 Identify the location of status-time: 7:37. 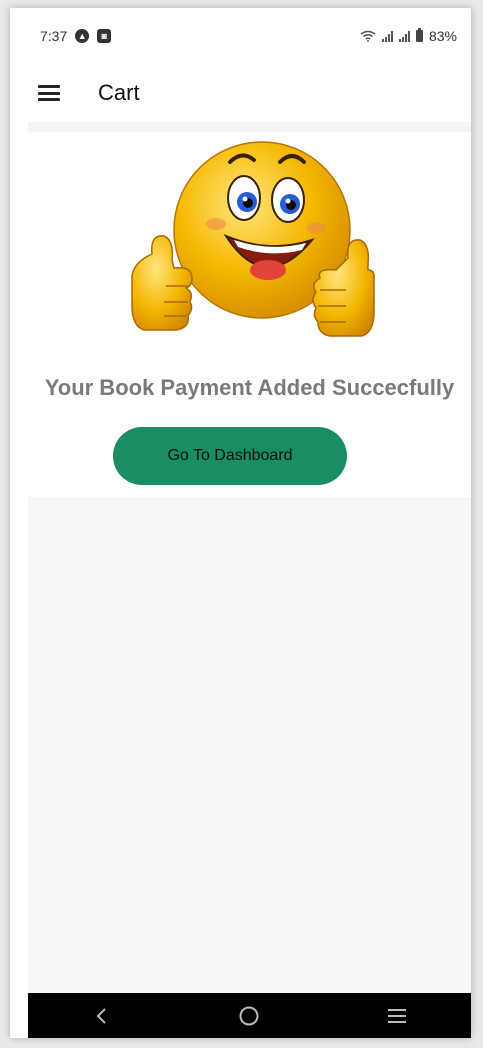
(54, 36).